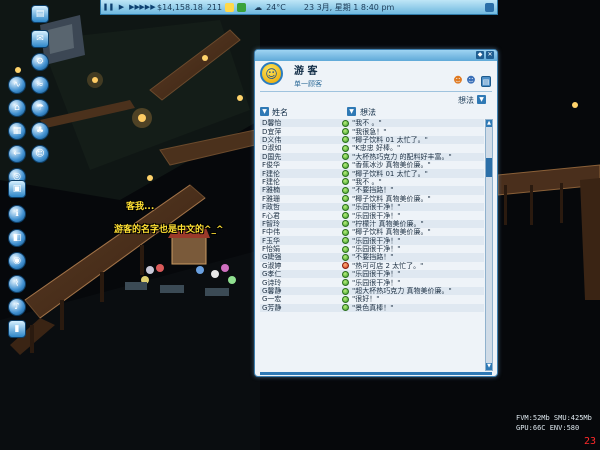  I want to click on chevron-down-icon: ▼, so click(481, 99).